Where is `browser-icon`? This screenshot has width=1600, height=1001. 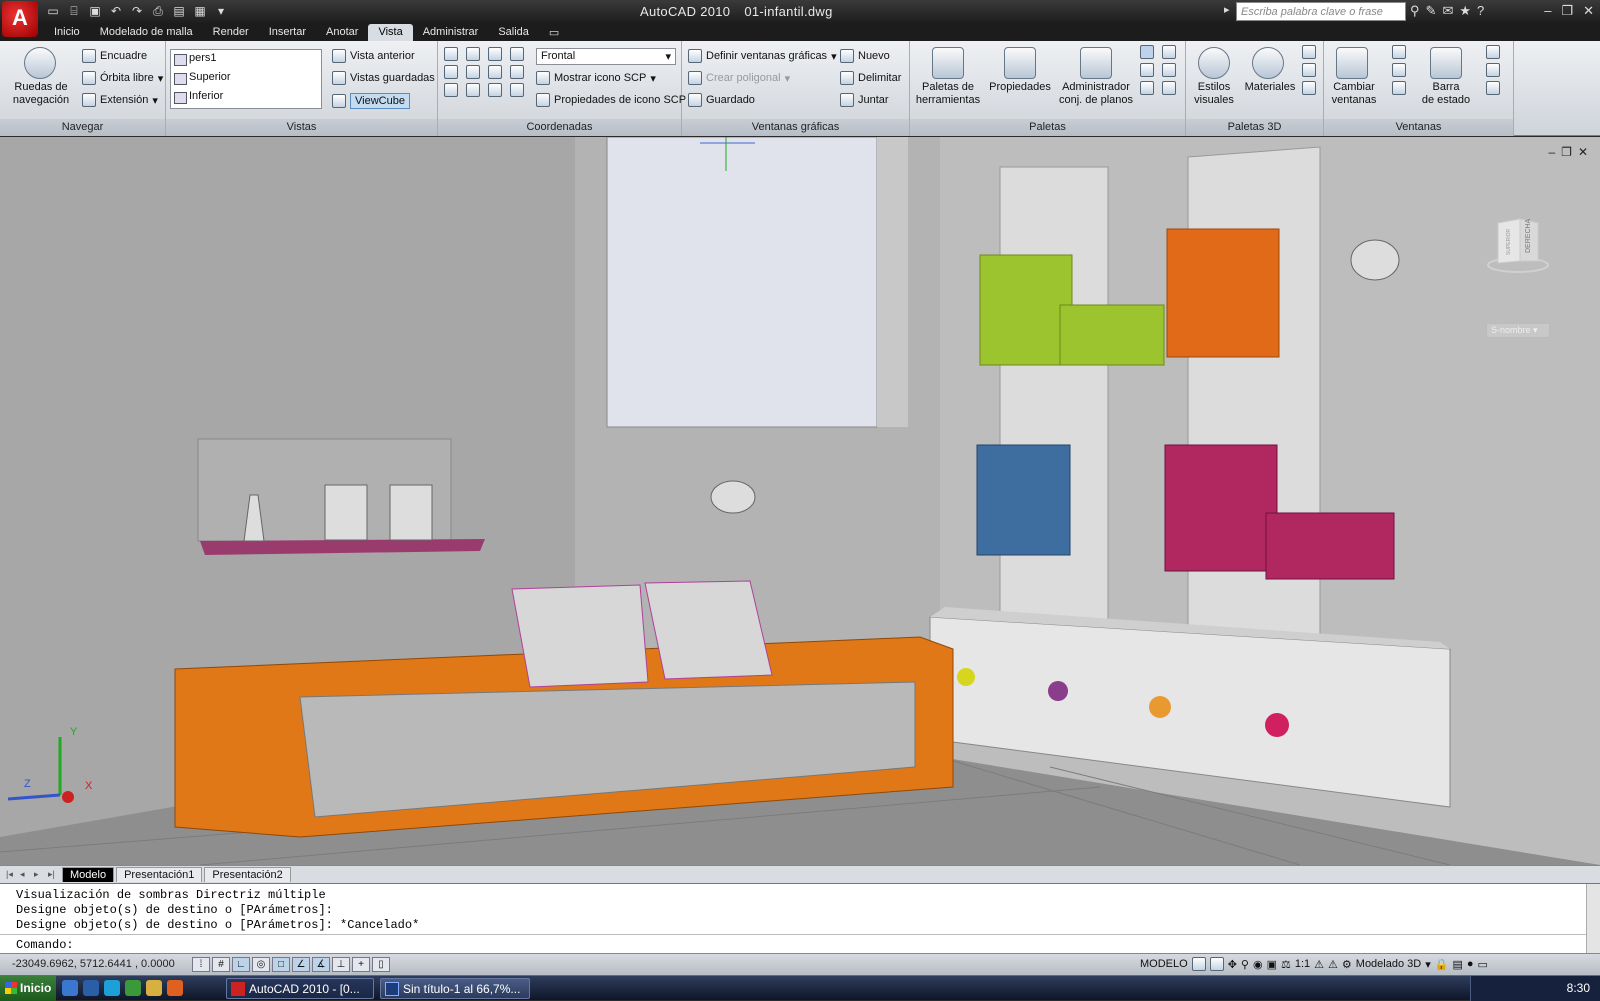
browser-icon is located at coordinates (112, 988).